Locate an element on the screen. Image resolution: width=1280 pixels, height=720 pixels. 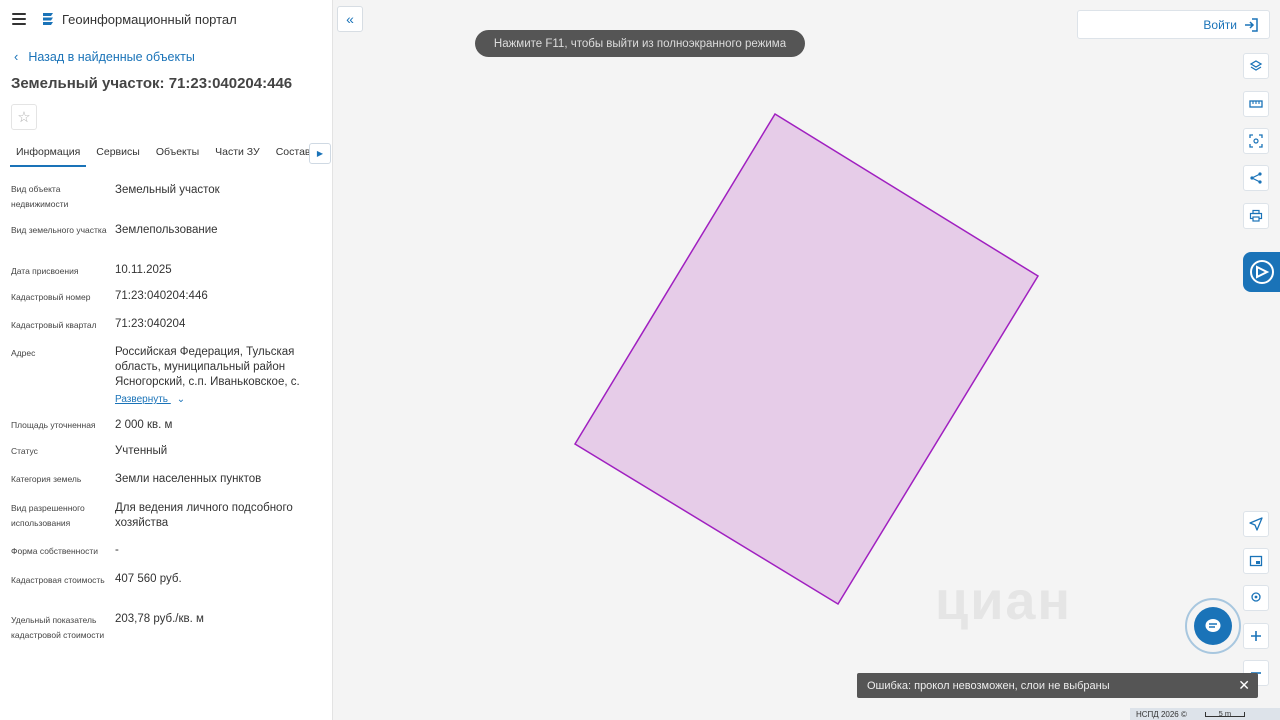
tab-objects: Объекты is located at coordinates (177, 154).